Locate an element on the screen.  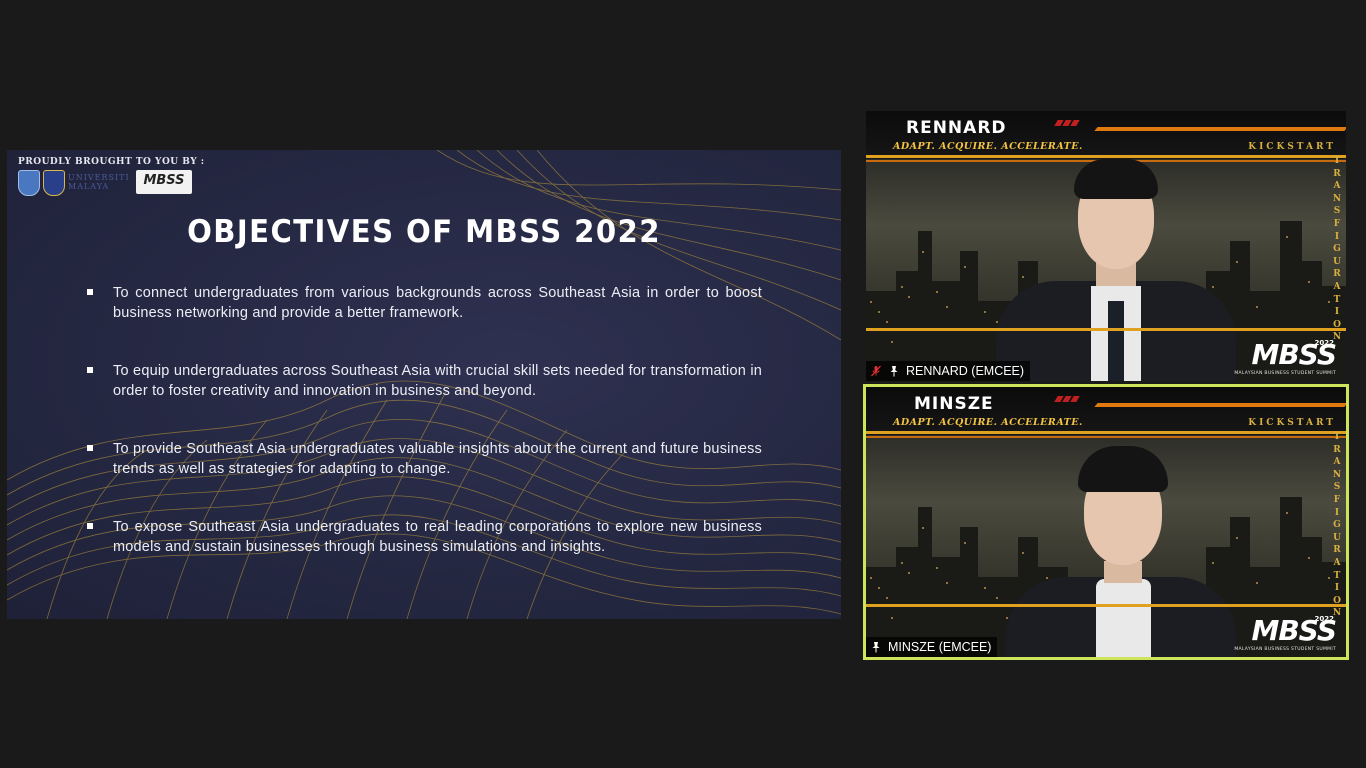
participant-name-label: MINSZE (EMCEE) is located at coordinates (932, 647).